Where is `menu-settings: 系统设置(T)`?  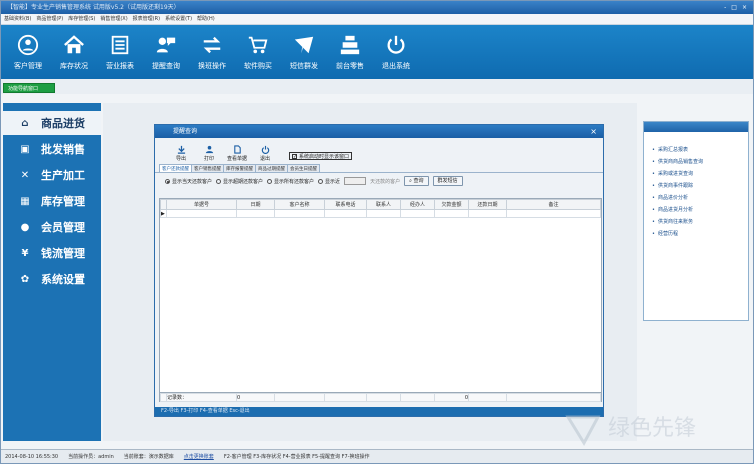 menu-settings: 系统设置(T) is located at coordinates (178, 19).